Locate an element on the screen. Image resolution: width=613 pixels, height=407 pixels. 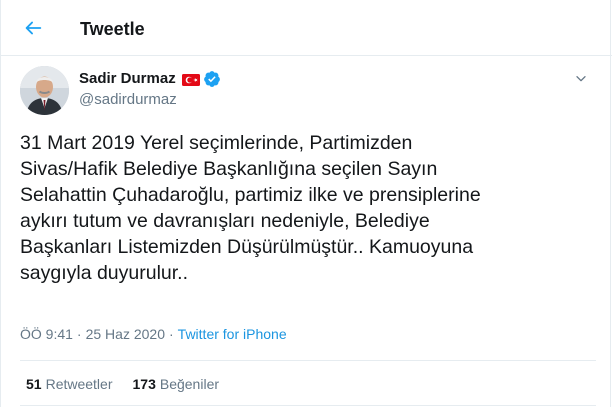
likes-stat: 173 Beğeniler is located at coordinates (176, 384).